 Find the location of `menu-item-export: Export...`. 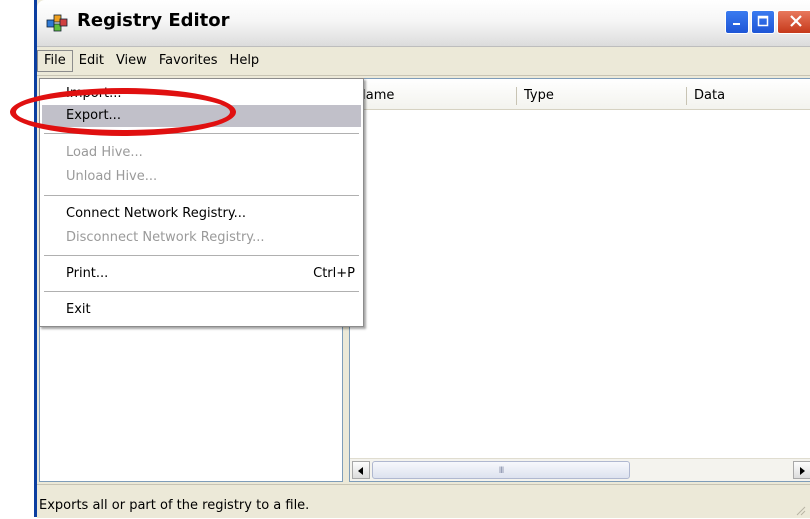

menu-item-export: Export... is located at coordinates (201, 116).